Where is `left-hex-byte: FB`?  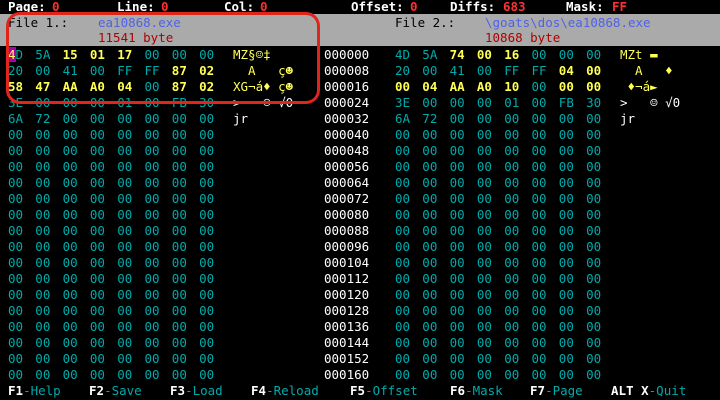 left-hex-byte: FB is located at coordinates (179, 103).